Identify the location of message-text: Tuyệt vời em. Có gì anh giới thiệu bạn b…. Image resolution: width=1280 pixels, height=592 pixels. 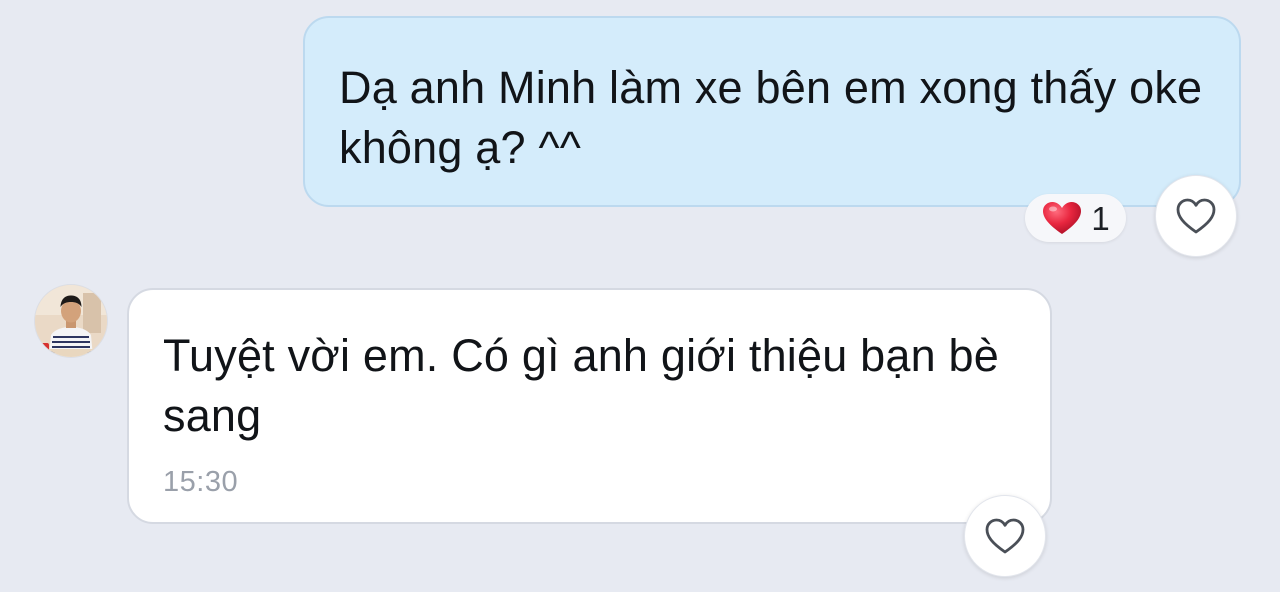
(581, 385).